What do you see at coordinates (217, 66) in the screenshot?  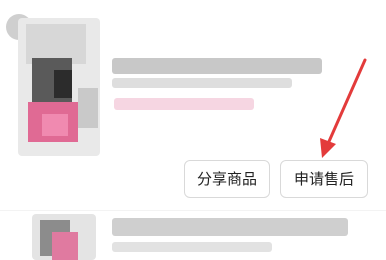 I see `product-title` at bounding box center [217, 66].